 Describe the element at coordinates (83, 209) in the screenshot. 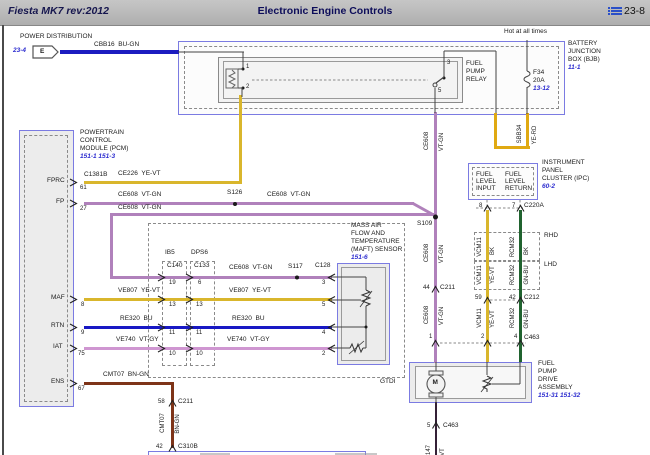

I see `diagram-label: 27` at that location.